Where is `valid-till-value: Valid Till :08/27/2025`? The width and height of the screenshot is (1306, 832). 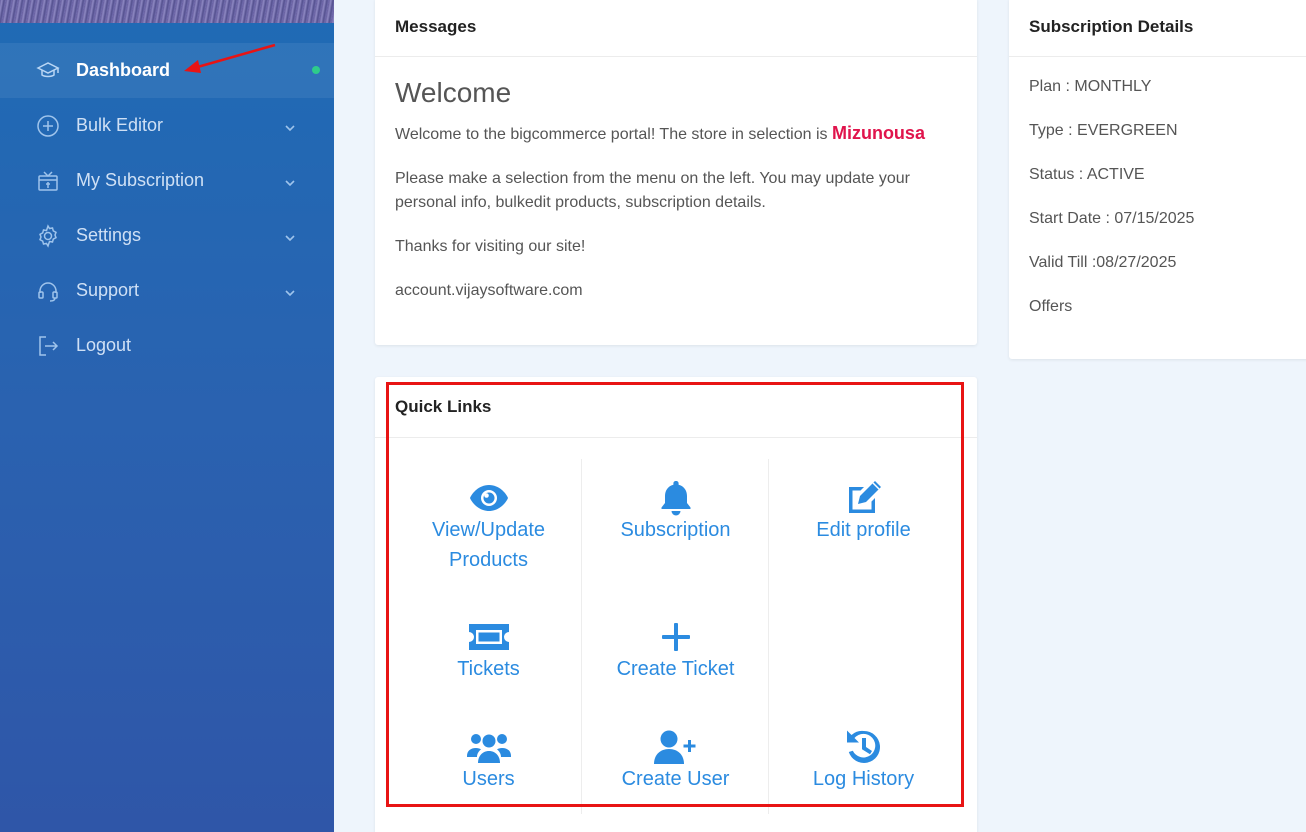
valid-till-value: Valid Till :08/27/2025 is located at coordinates (1103, 262).